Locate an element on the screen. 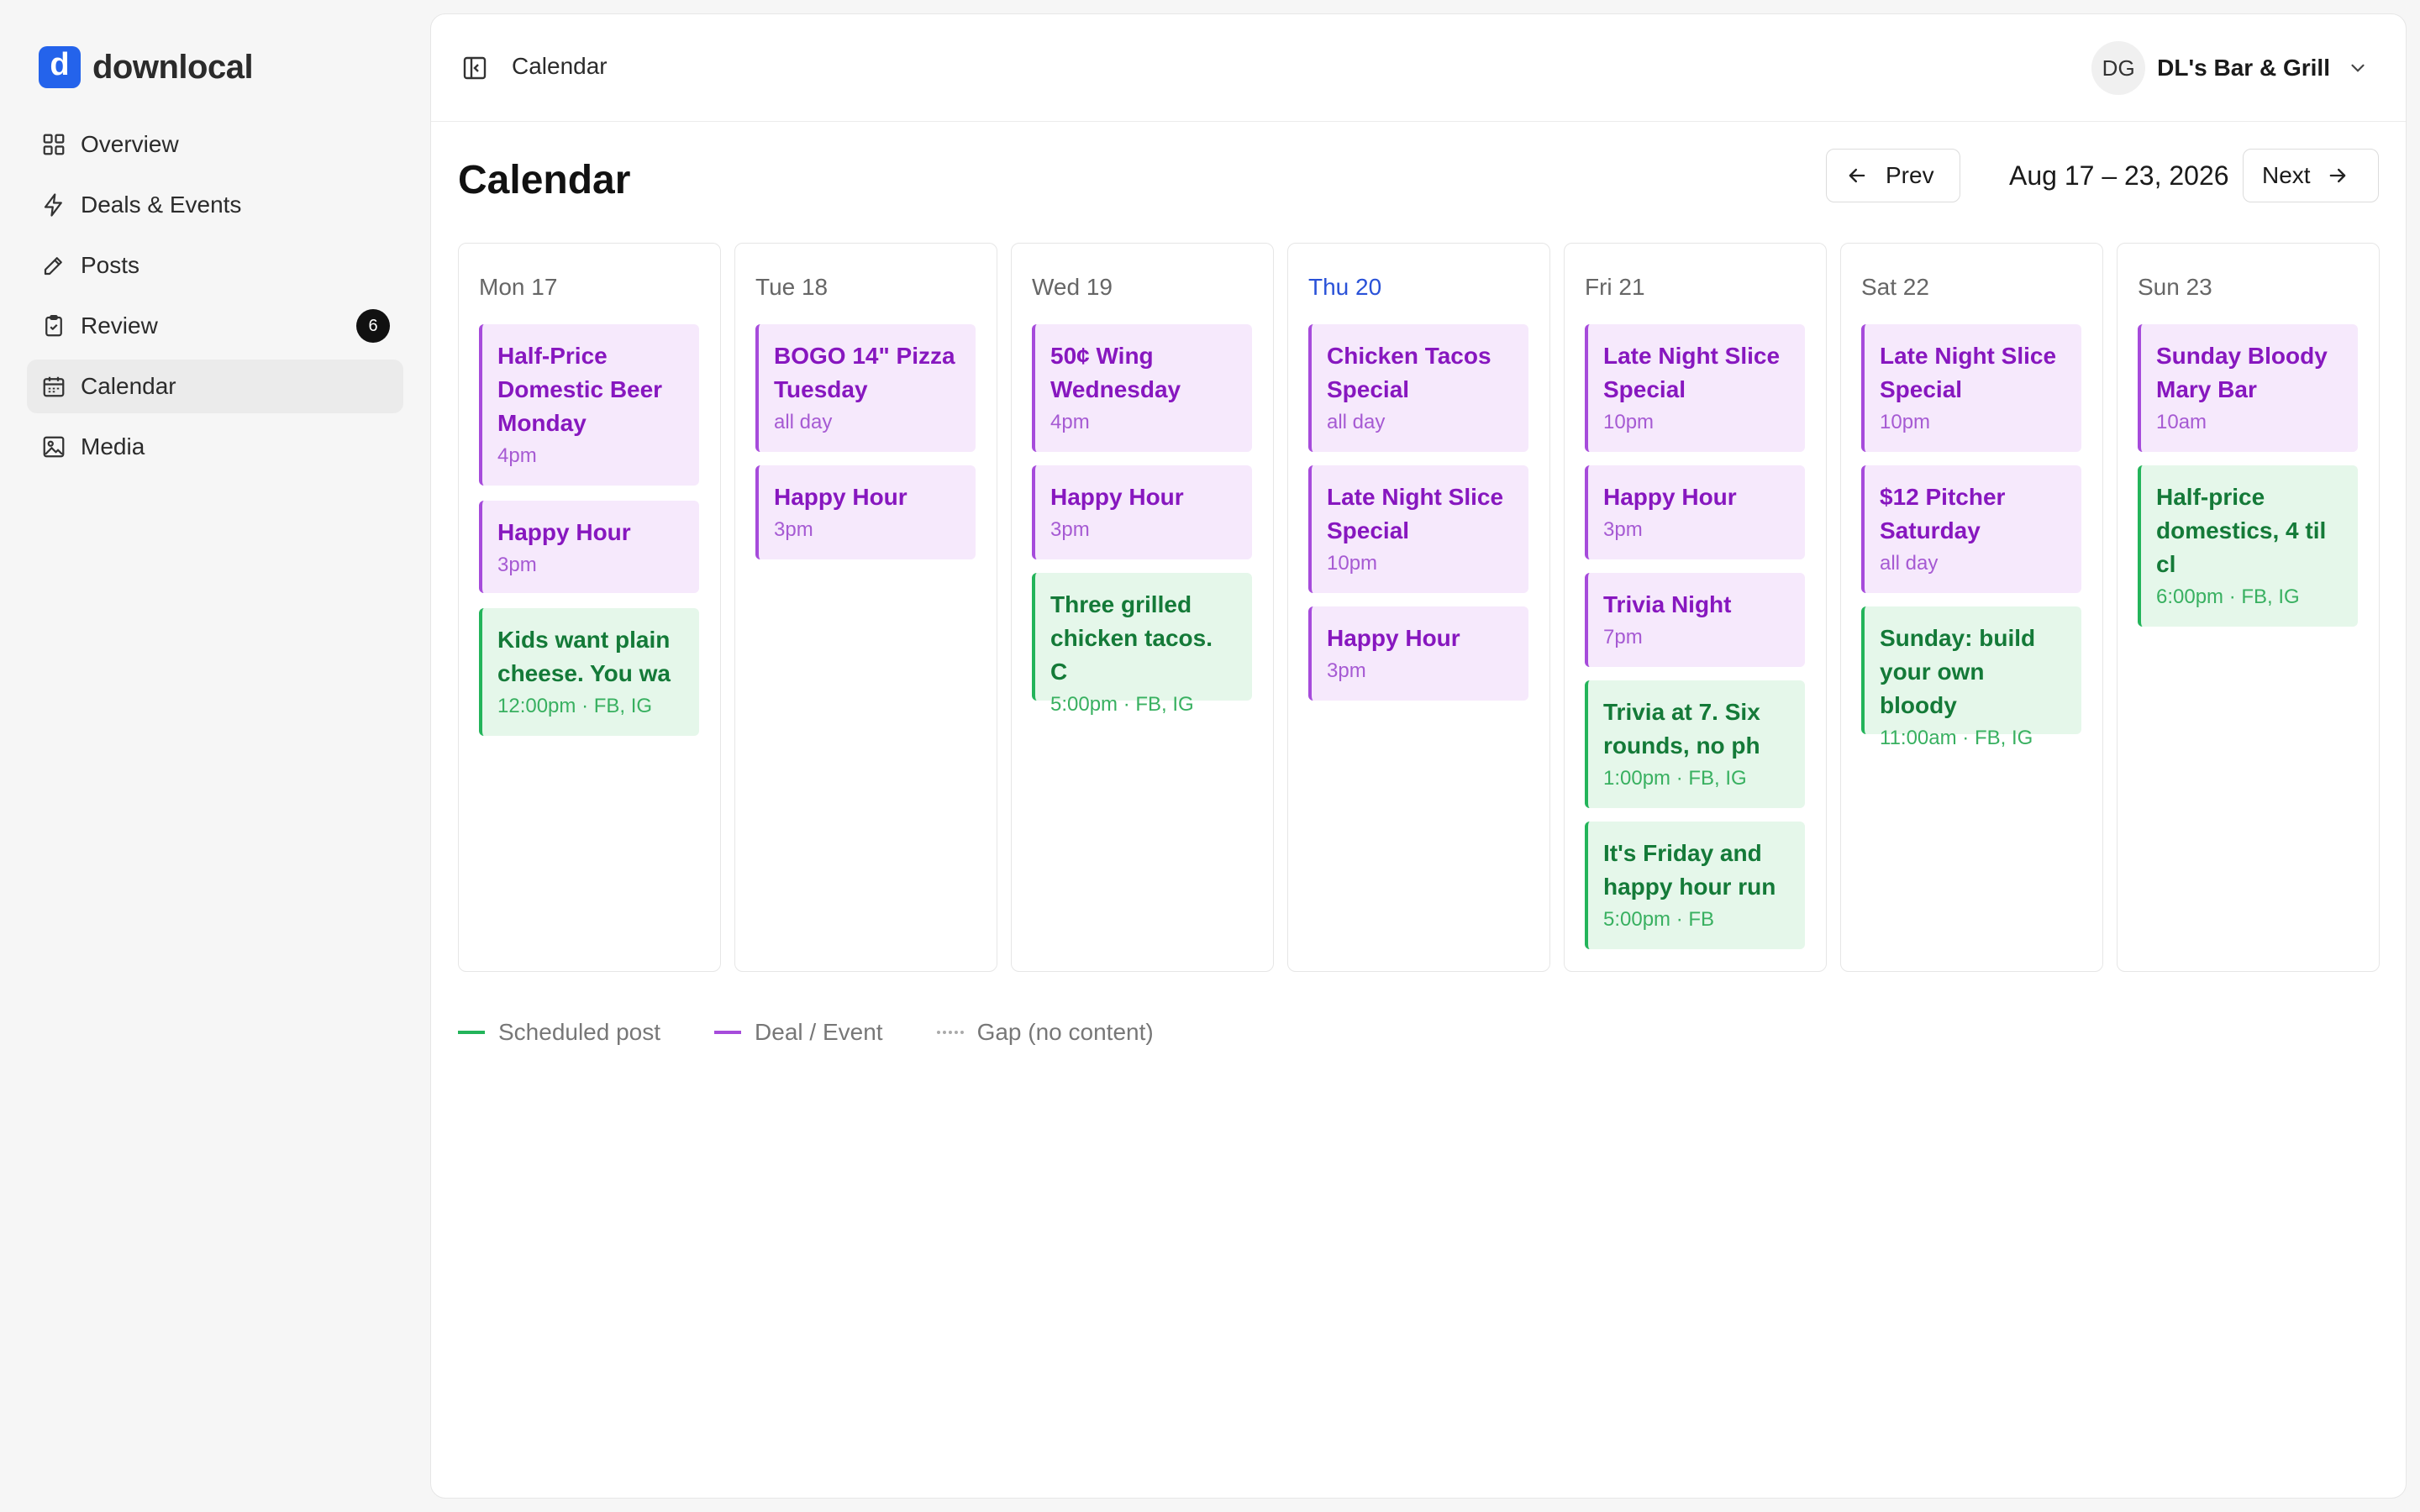 This screenshot has height=1512, width=2420. event-card: $12 Pitcher Saturday all day is located at coordinates (1971, 529).